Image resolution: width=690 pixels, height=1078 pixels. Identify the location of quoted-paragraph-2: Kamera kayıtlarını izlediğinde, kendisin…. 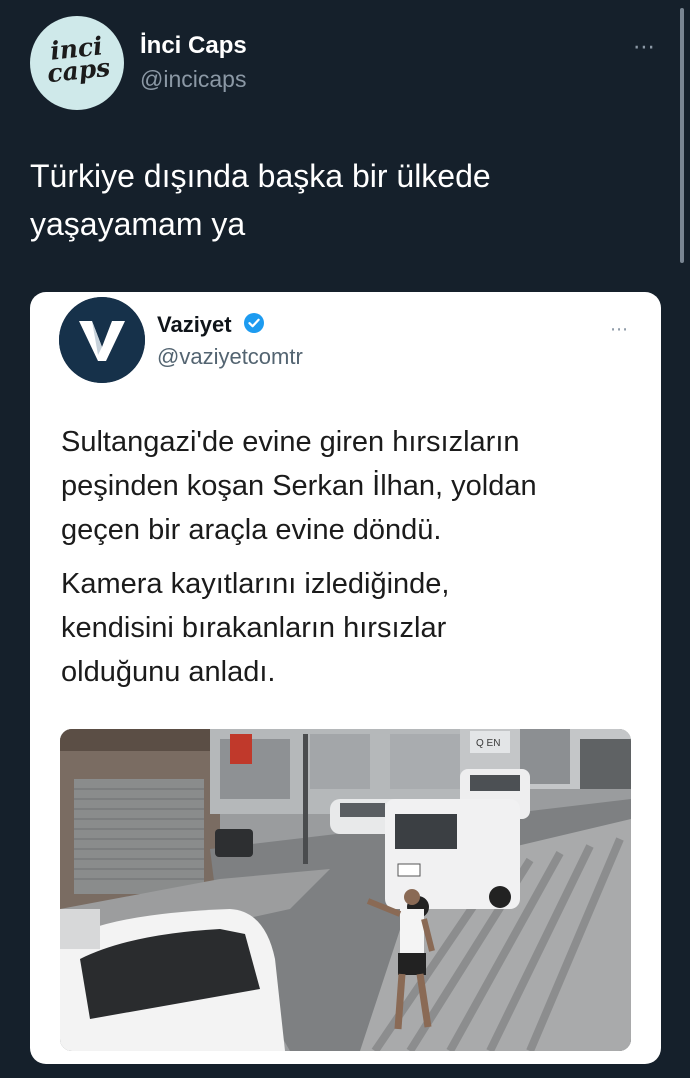
(351, 628).